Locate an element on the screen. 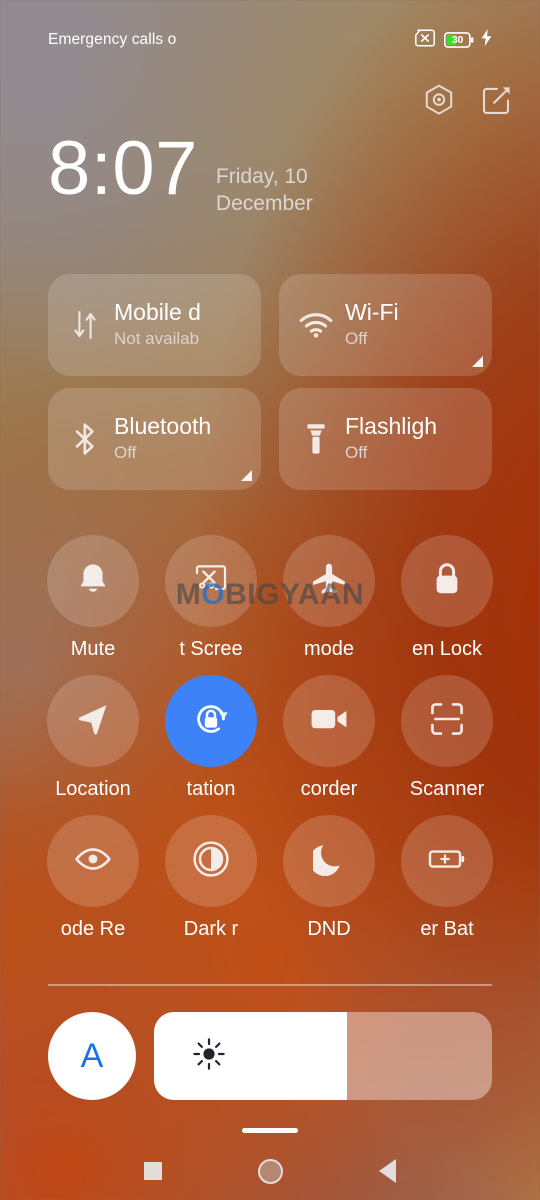 The height and width of the screenshot is (1200, 540). battery-icon: 30 is located at coordinates (459, 40).